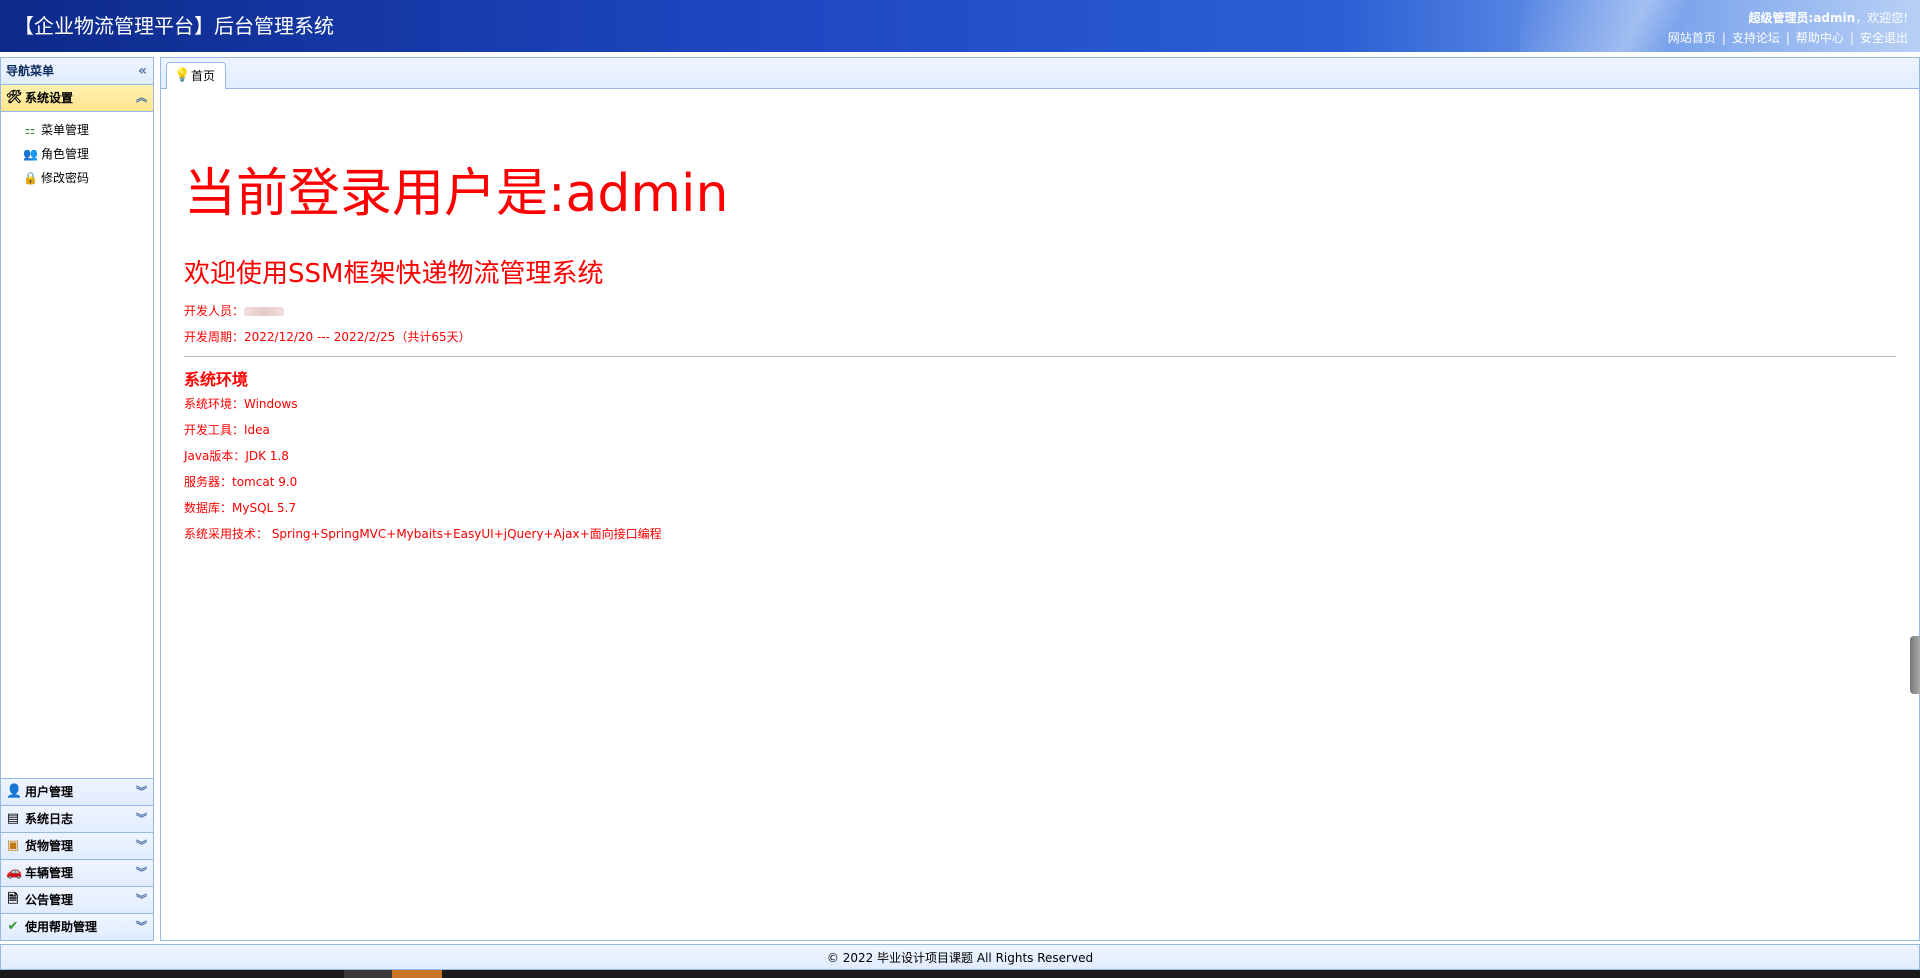 Image resolution: width=1920 pixels, height=978 pixels. Describe the element at coordinates (1820, 38) in the screenshot. I see `help-center-link: 帮助中心` at that location.